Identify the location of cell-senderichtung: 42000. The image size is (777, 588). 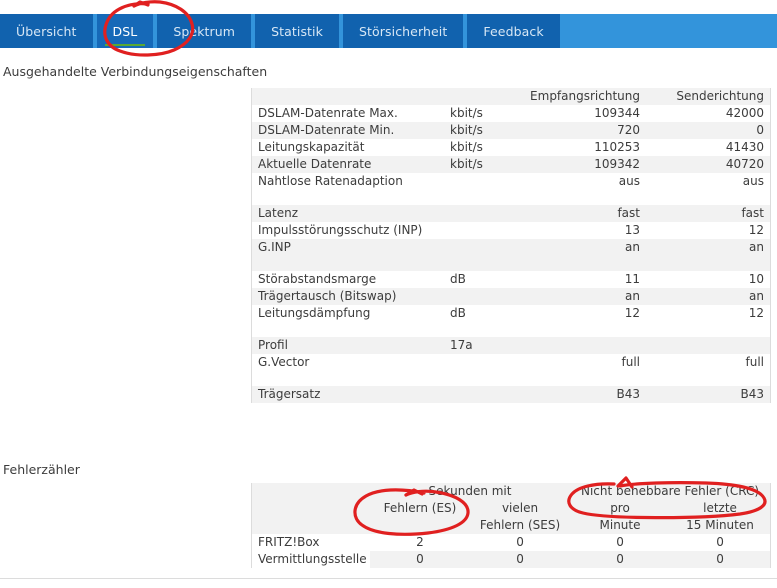
(708, 113).